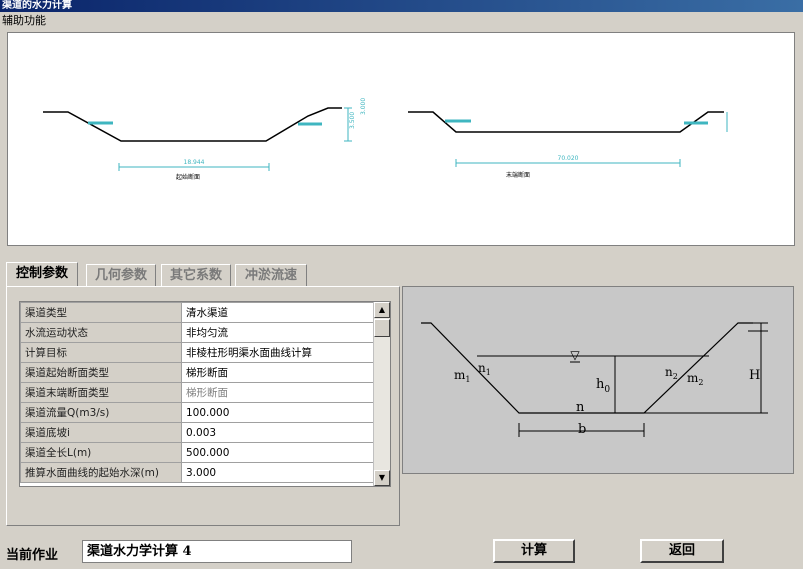  Describe the element at coordinates (401, 6) in the screenshot. I see `window-titlebar: 渠道的水力计算` at that location.